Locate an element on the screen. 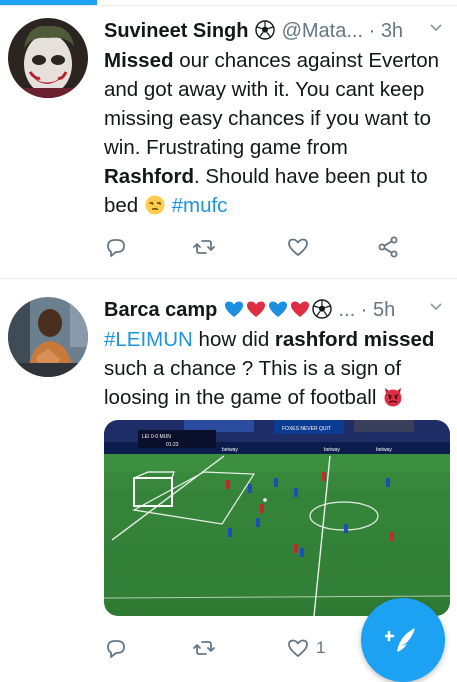 This screenshot has width=457, height=682. compose-tweet-button is located at coordinates (403, 640).